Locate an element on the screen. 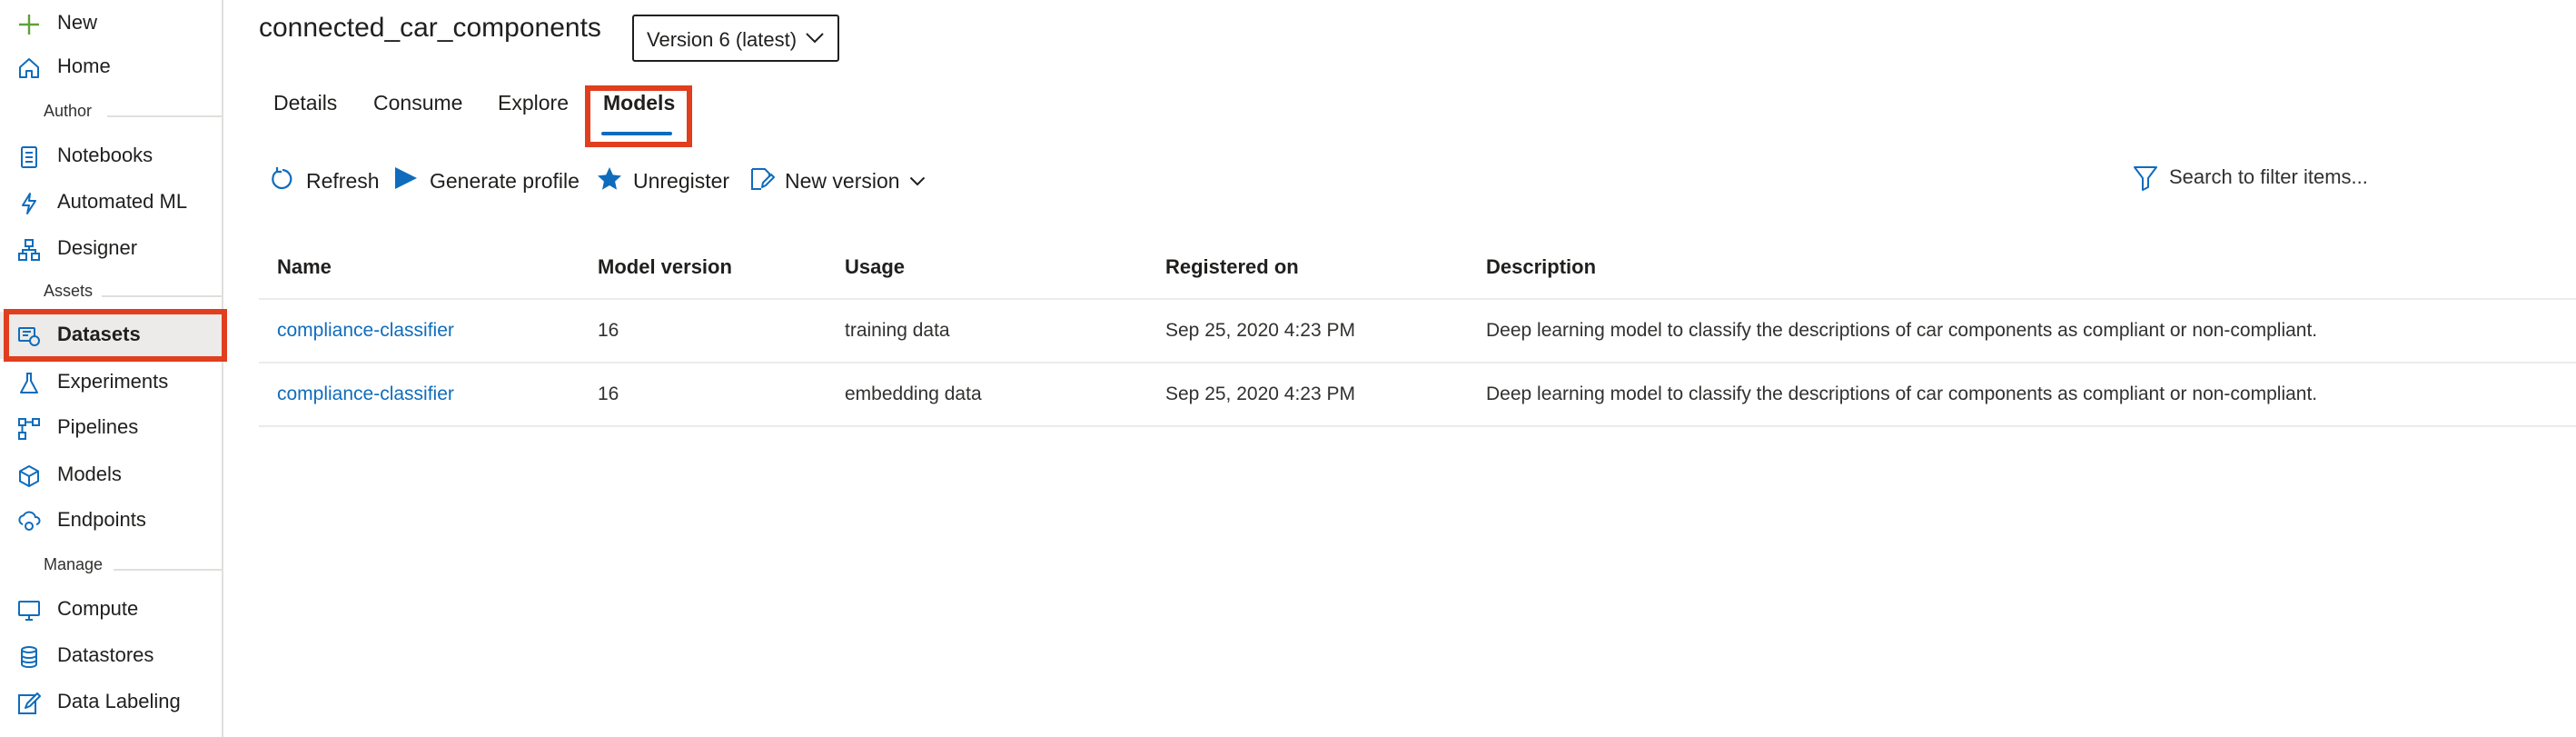  tab-details: Details is located at coordinates (305, 103).